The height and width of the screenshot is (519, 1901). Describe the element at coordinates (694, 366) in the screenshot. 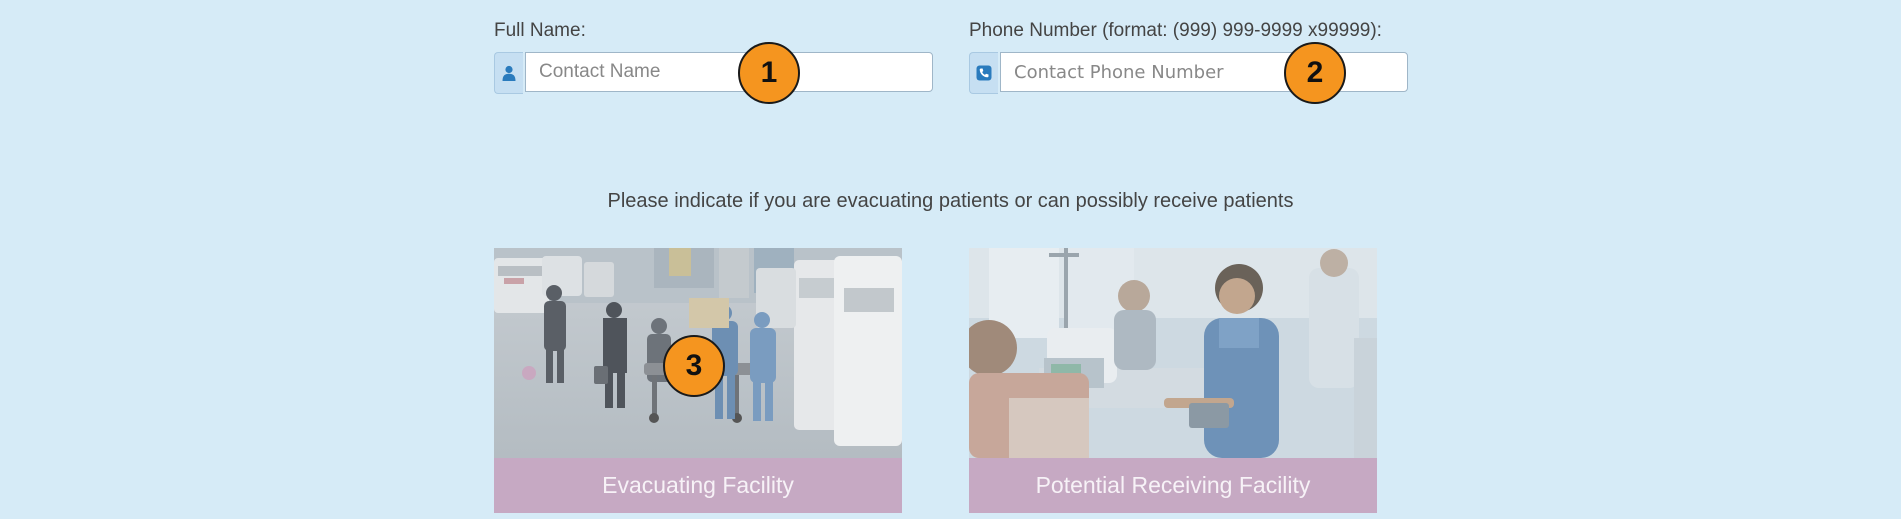

I see `marker-badge-3: 3` at that location.